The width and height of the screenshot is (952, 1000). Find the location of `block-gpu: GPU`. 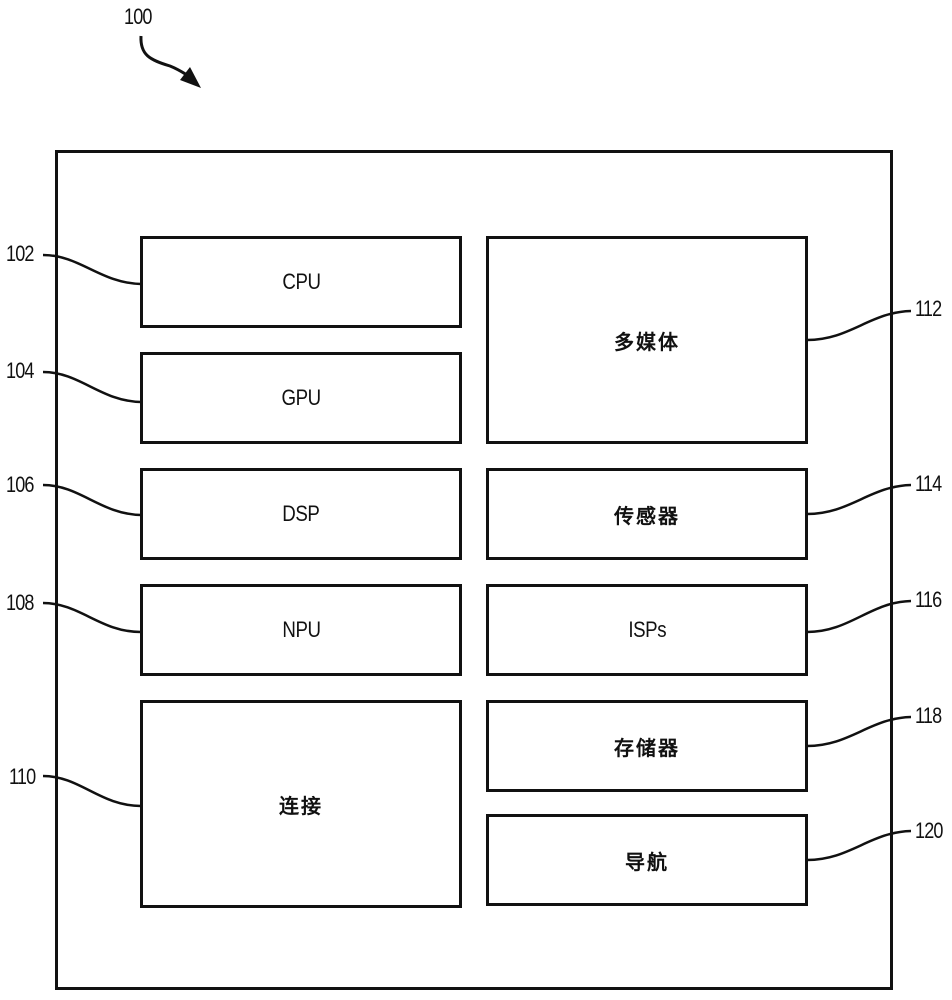

block-gpu: GPU is located at coordinates (301, 398).